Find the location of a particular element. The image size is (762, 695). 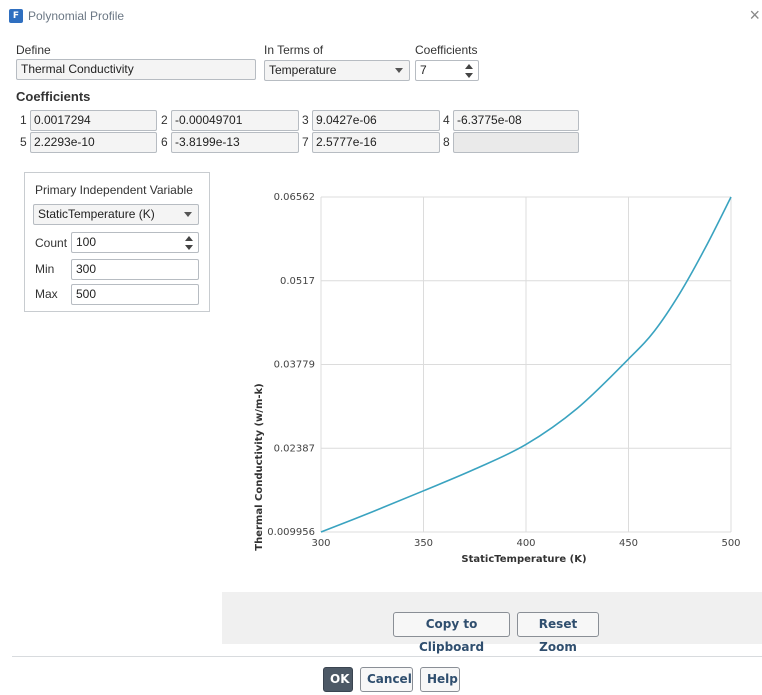

x-axis-label: StaticTemperature (K) is located at coordinates (523, 559).